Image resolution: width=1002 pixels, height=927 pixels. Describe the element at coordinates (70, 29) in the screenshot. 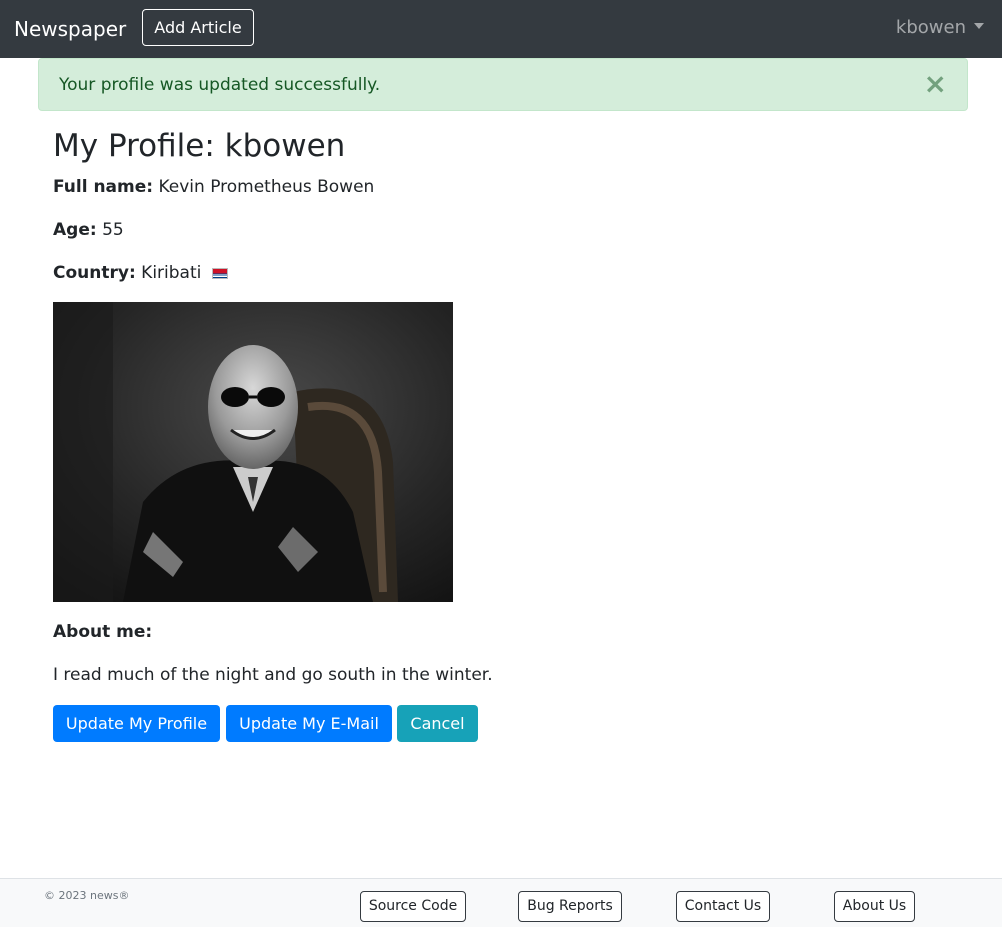

I see `brand-link: Newspaper` at that location.